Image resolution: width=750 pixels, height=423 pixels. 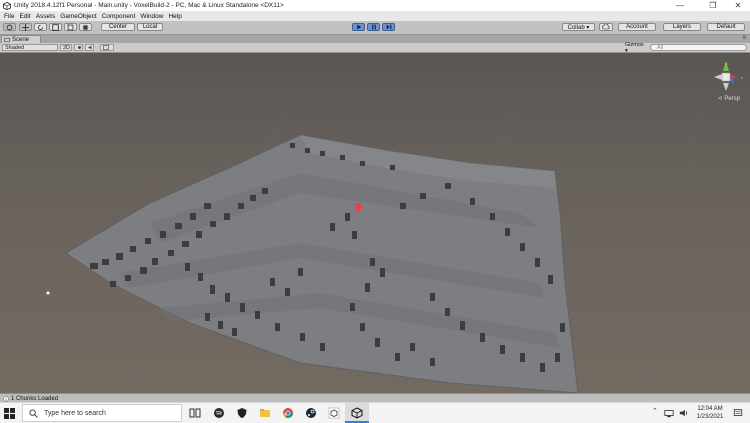 I want to click on player-marker, so click(x=358, y=207).